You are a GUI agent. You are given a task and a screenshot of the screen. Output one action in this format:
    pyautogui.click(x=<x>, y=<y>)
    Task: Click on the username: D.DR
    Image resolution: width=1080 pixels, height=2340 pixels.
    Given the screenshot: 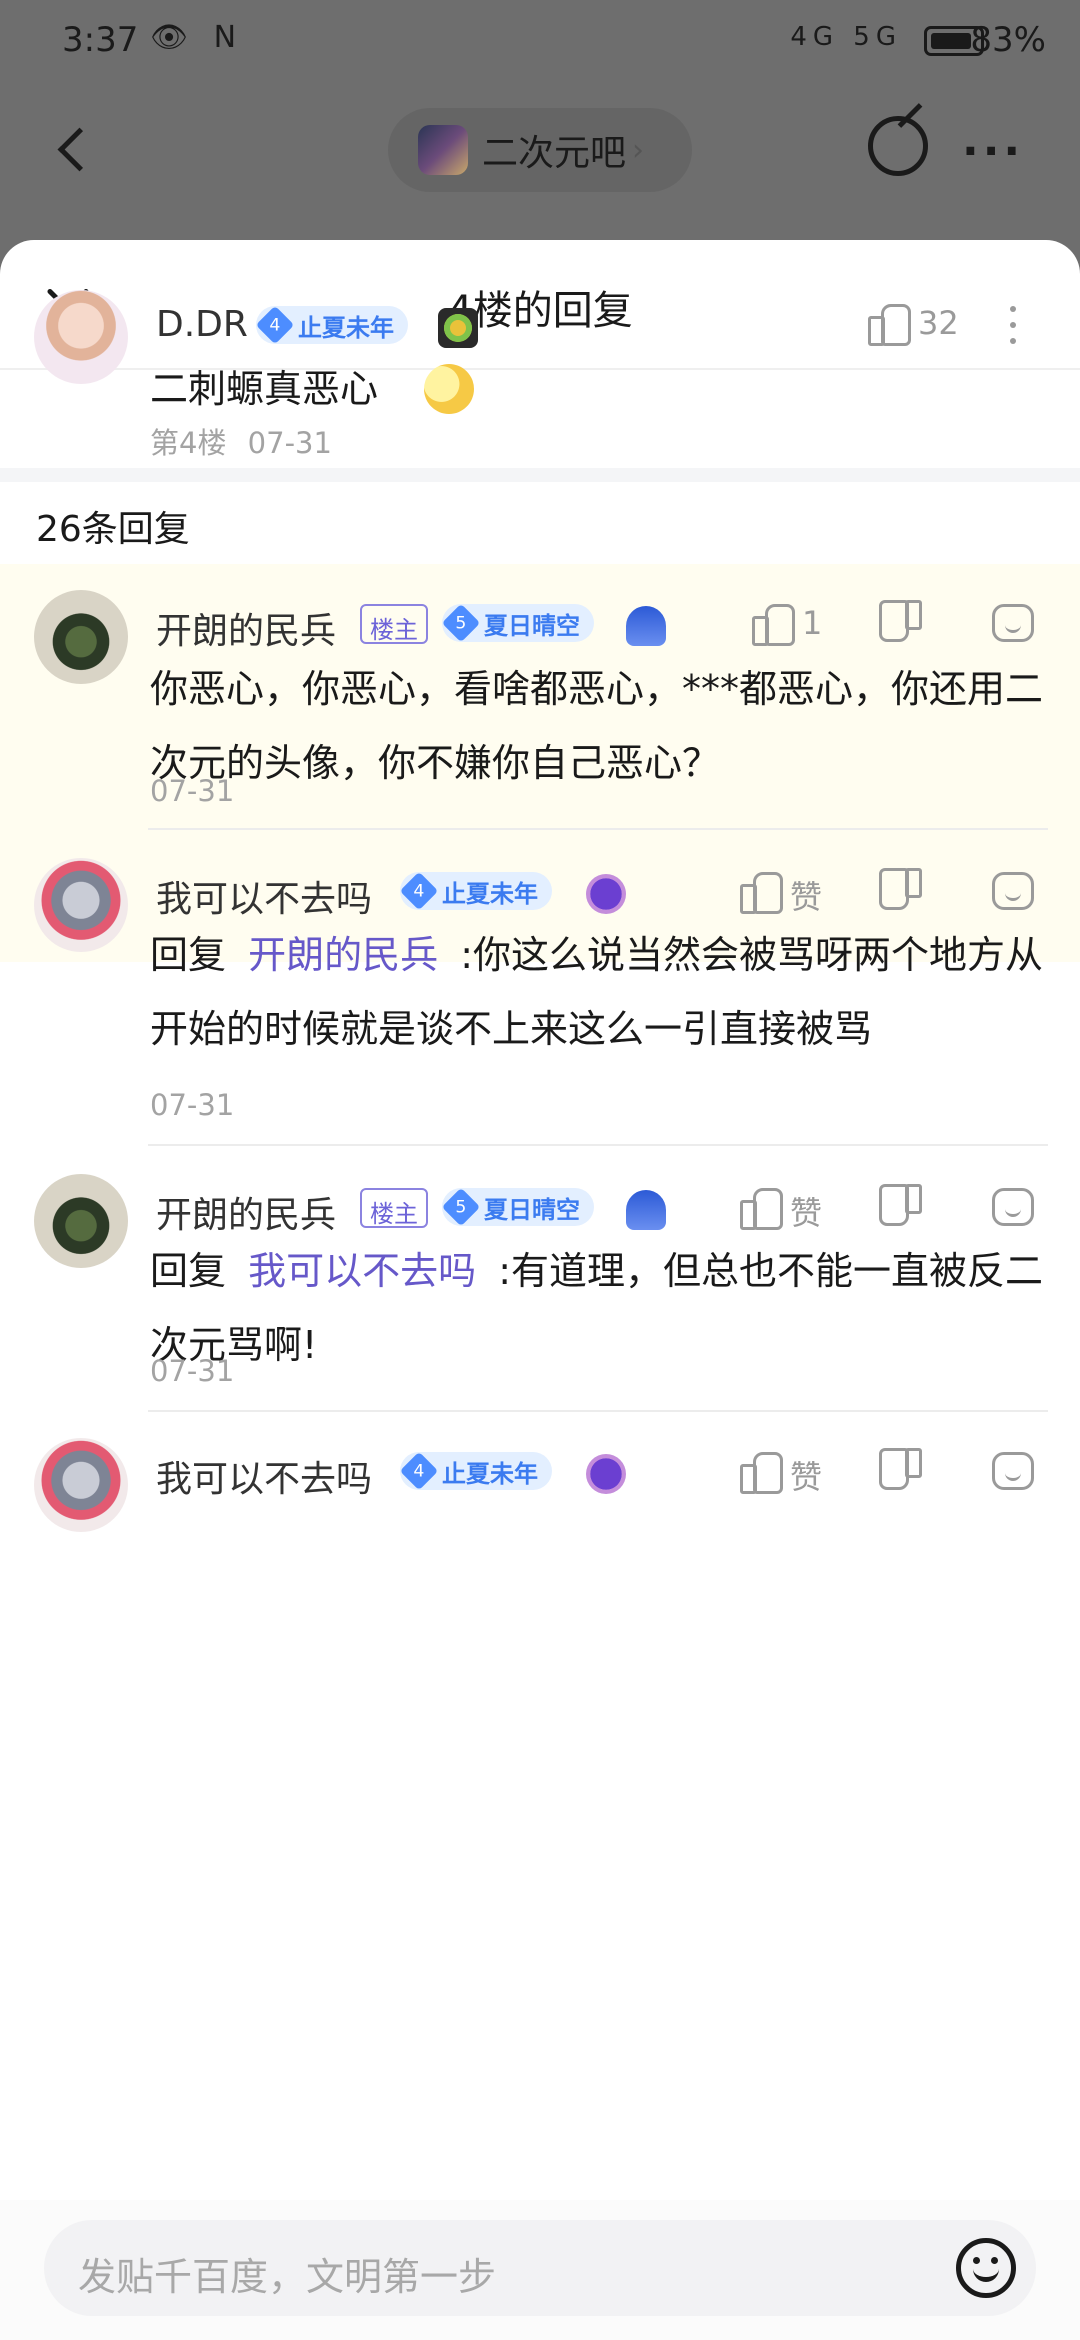 What is the action you would take?
    pyautogui.click(x=202, y=324)
    